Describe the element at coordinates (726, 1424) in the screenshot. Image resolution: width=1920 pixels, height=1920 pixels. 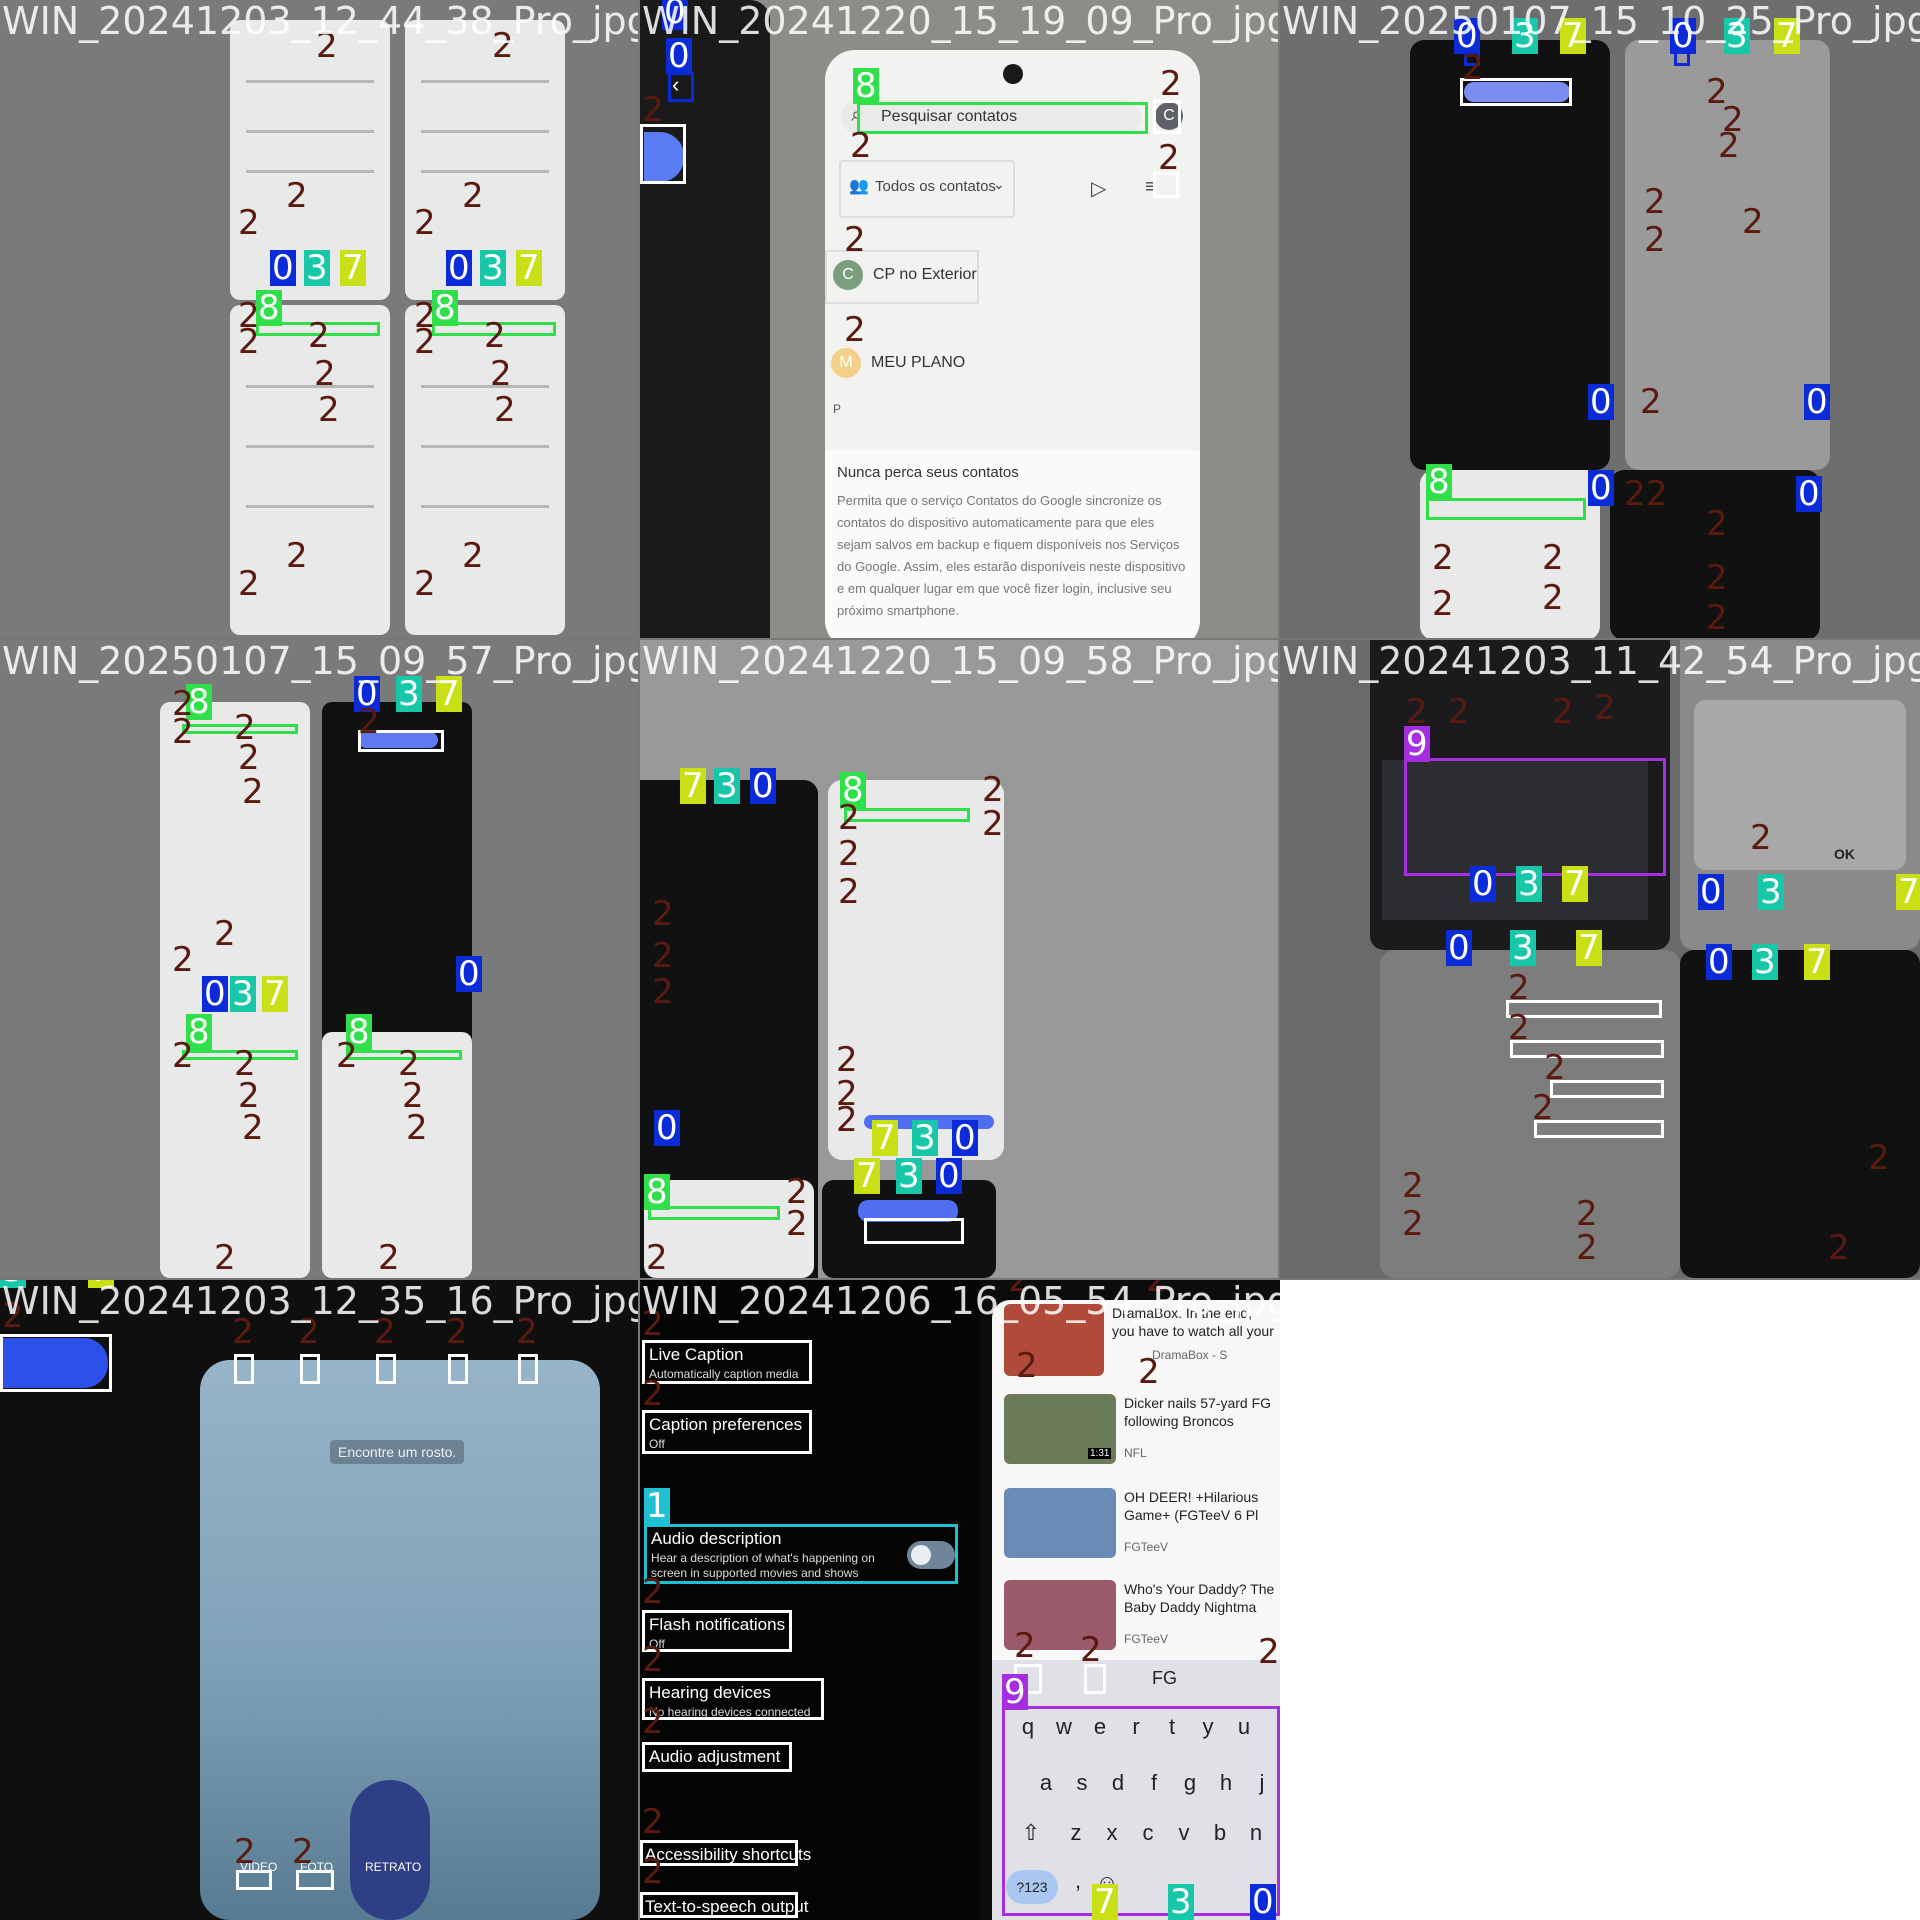
I see `list-item-title: Caption preferences` at that location.